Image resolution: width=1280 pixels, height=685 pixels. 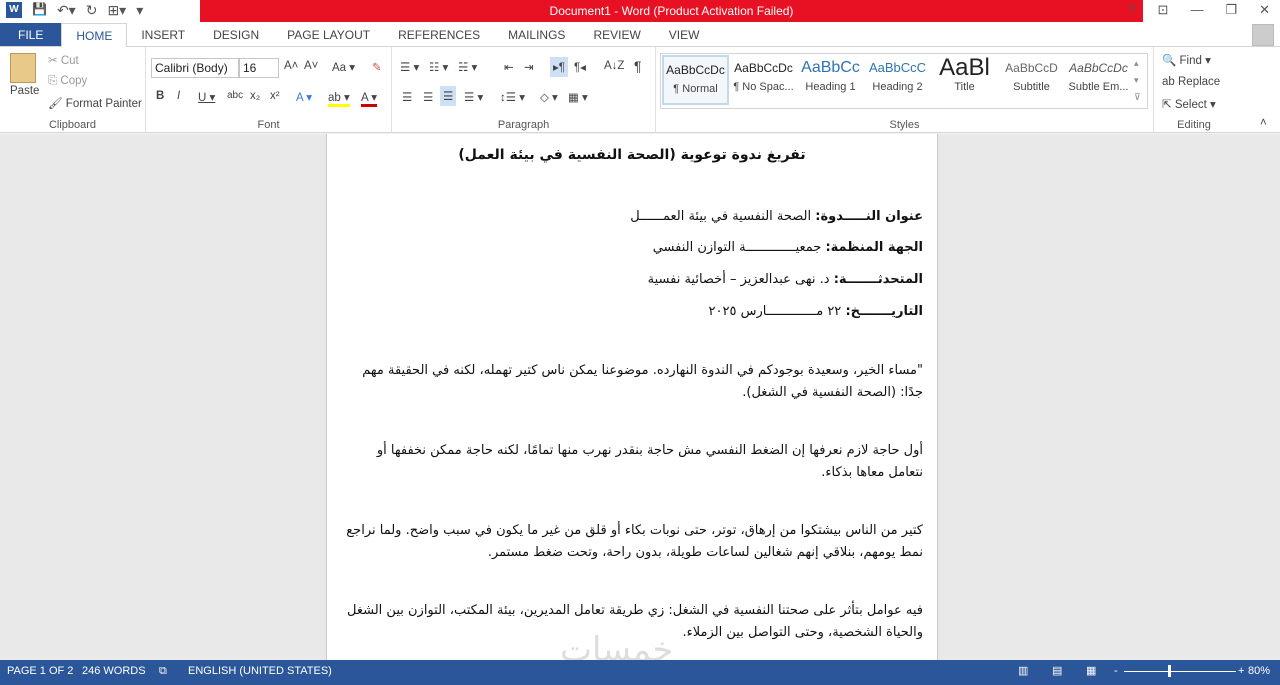 What do you see at coordinates (268, 125) in the screenshot?
I see `font-label: Font` at bounding box center [268, 125].